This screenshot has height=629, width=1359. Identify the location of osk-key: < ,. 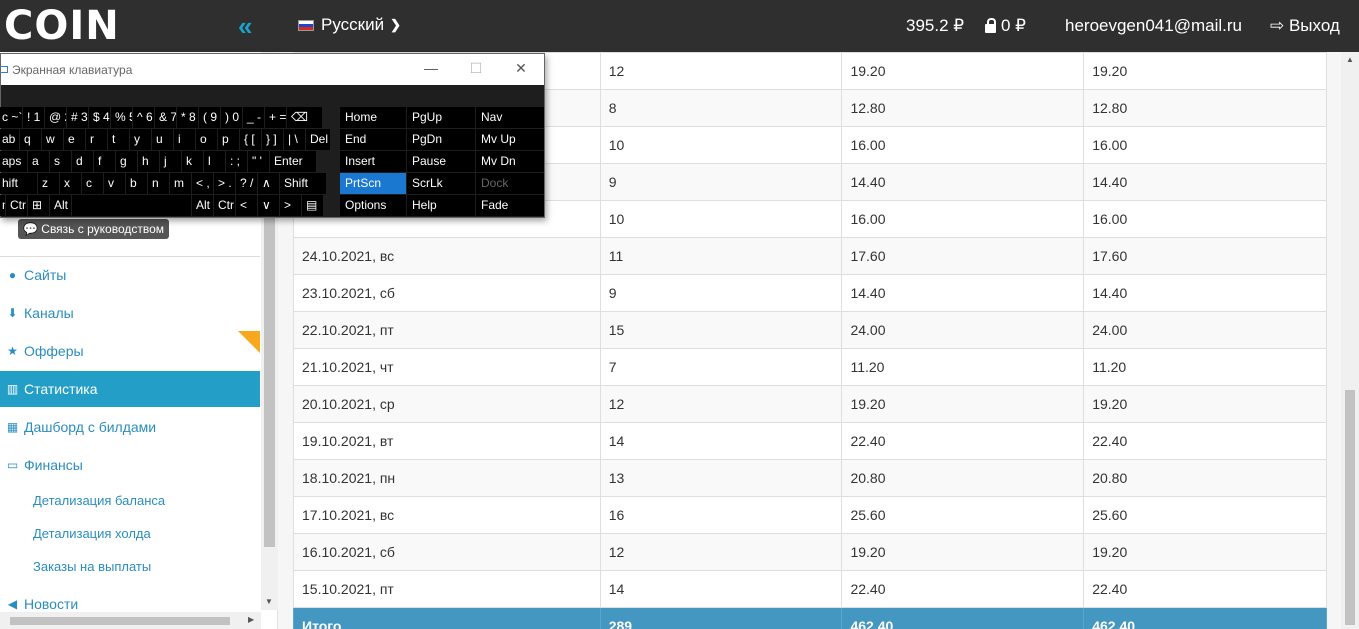
(202, 183).